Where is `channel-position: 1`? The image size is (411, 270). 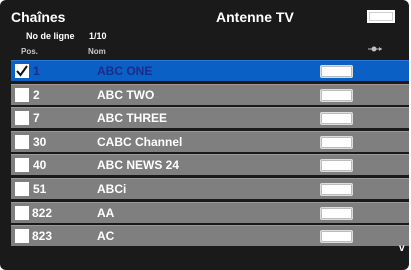 channel-position: 1 is located at coordinates (36, 71).